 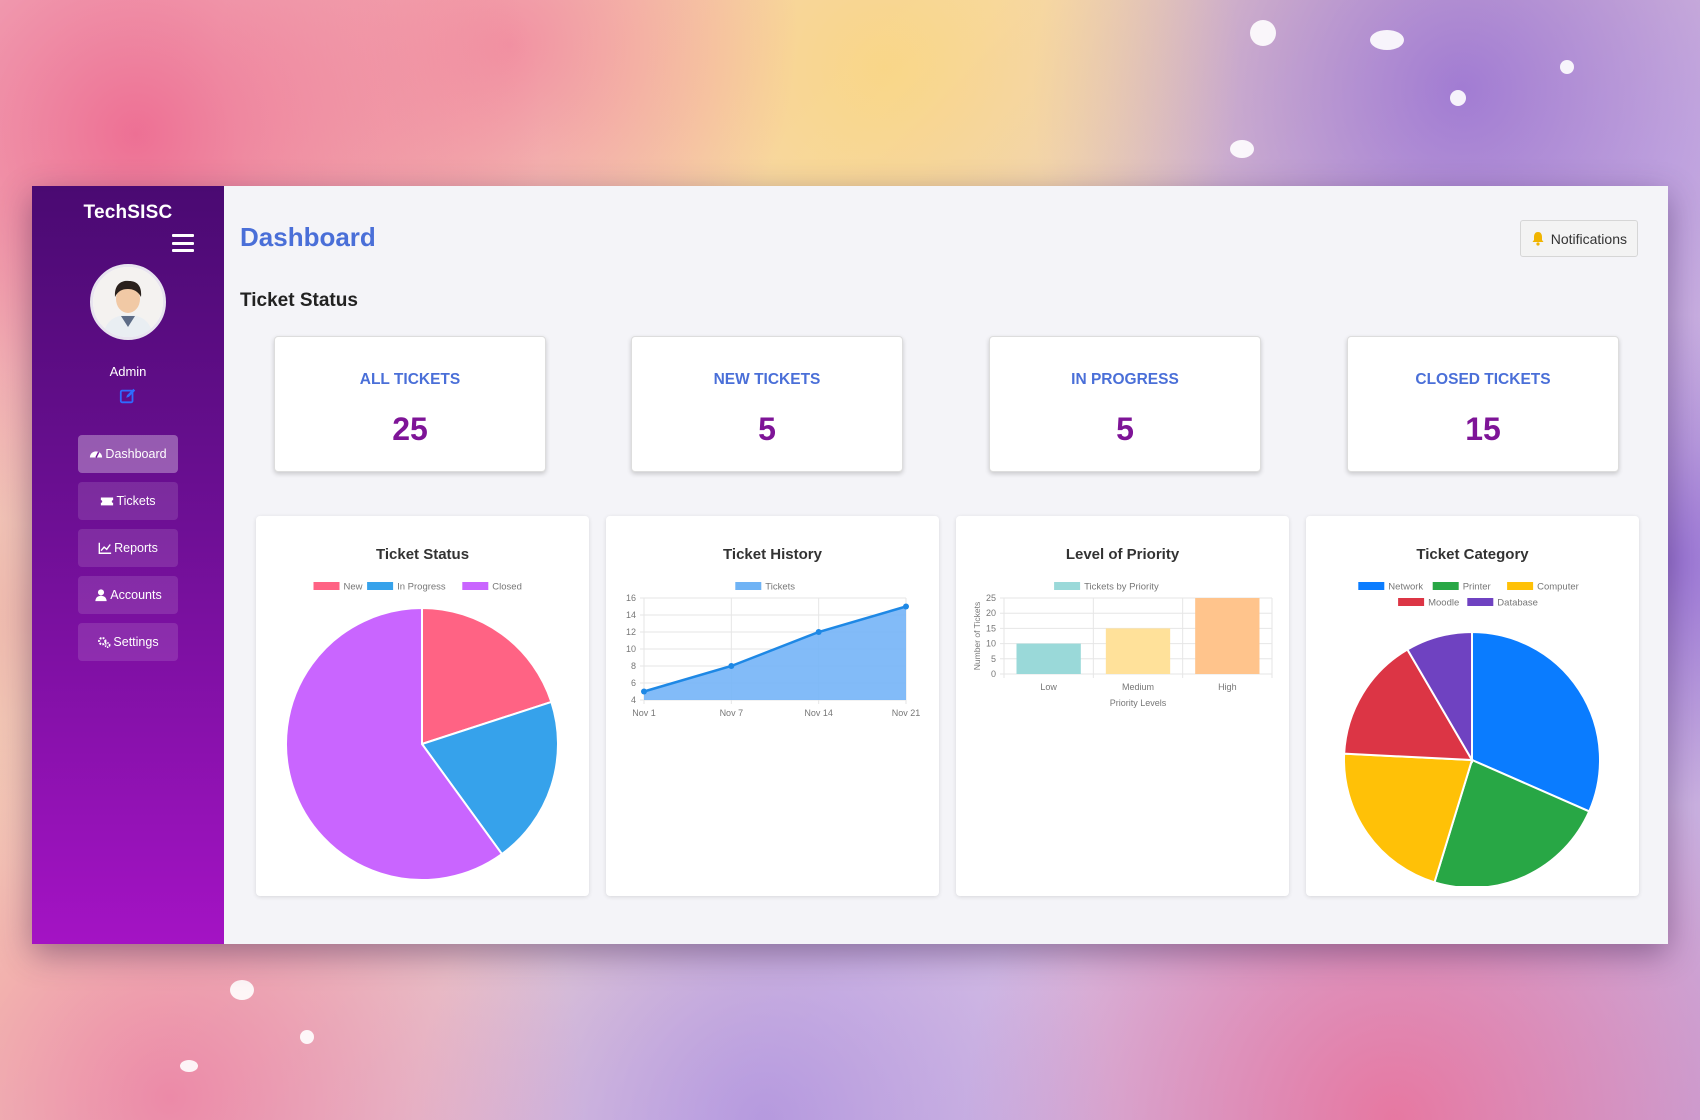 I want to click on legend-label-moodle: Moodle, so click(x=1443, y=603).